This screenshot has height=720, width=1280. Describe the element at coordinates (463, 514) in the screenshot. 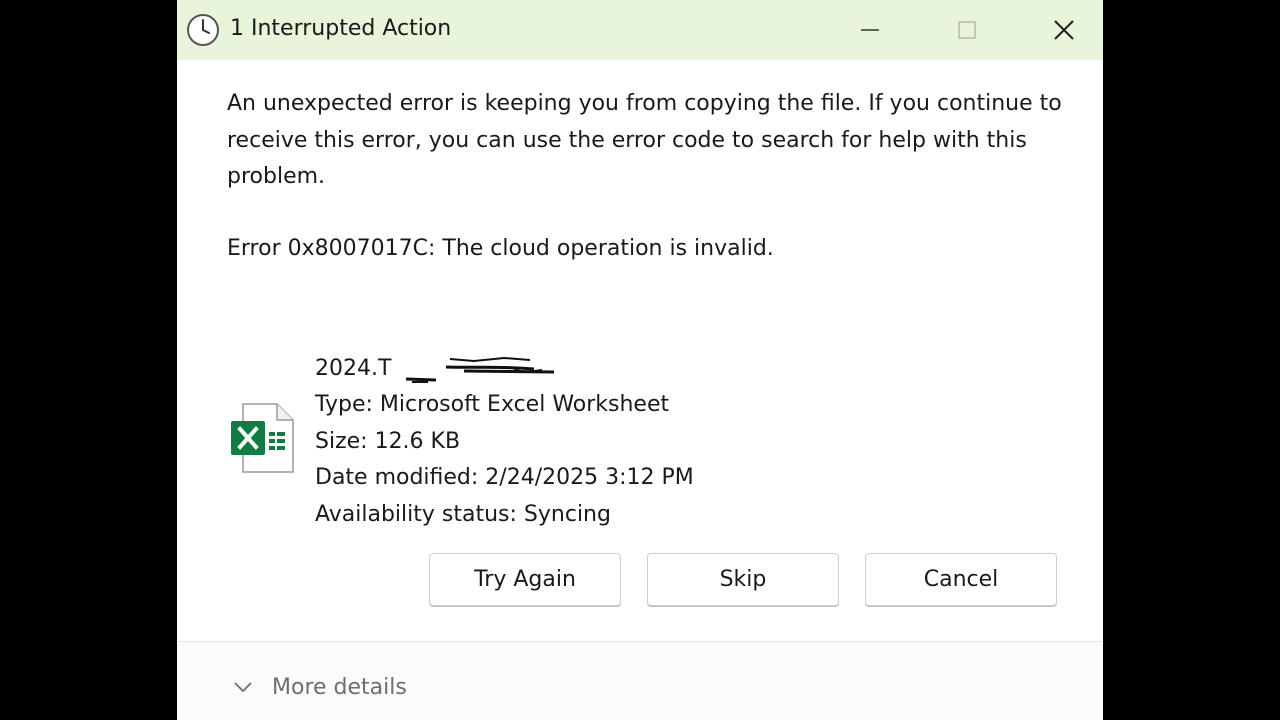

I see `file-availability-status: Availability status: Syncing` at that location.